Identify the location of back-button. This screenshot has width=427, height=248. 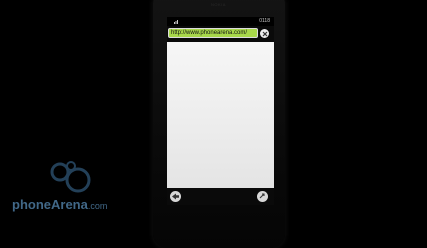
(175, 196).